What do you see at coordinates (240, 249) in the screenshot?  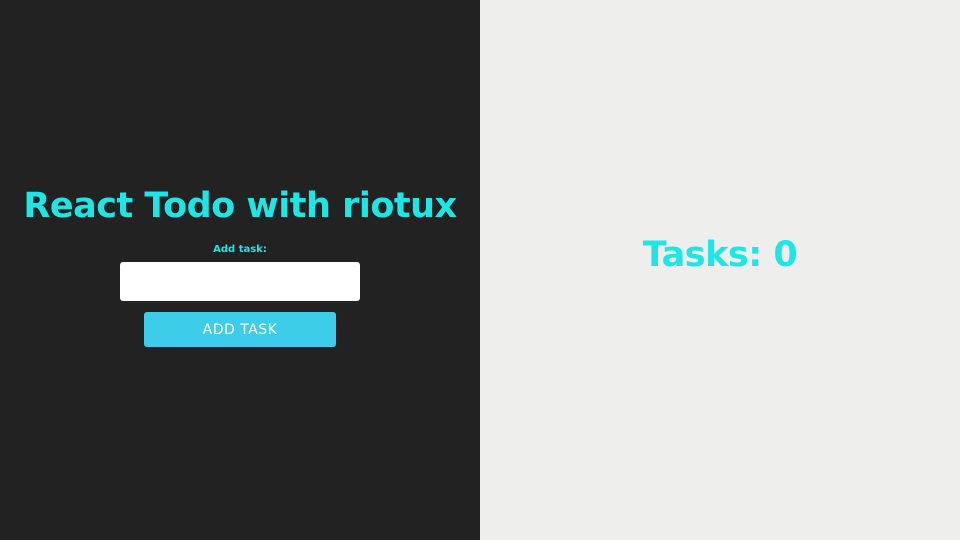 I see `add-task-label: Add task:` at bounding box center [240, 249].